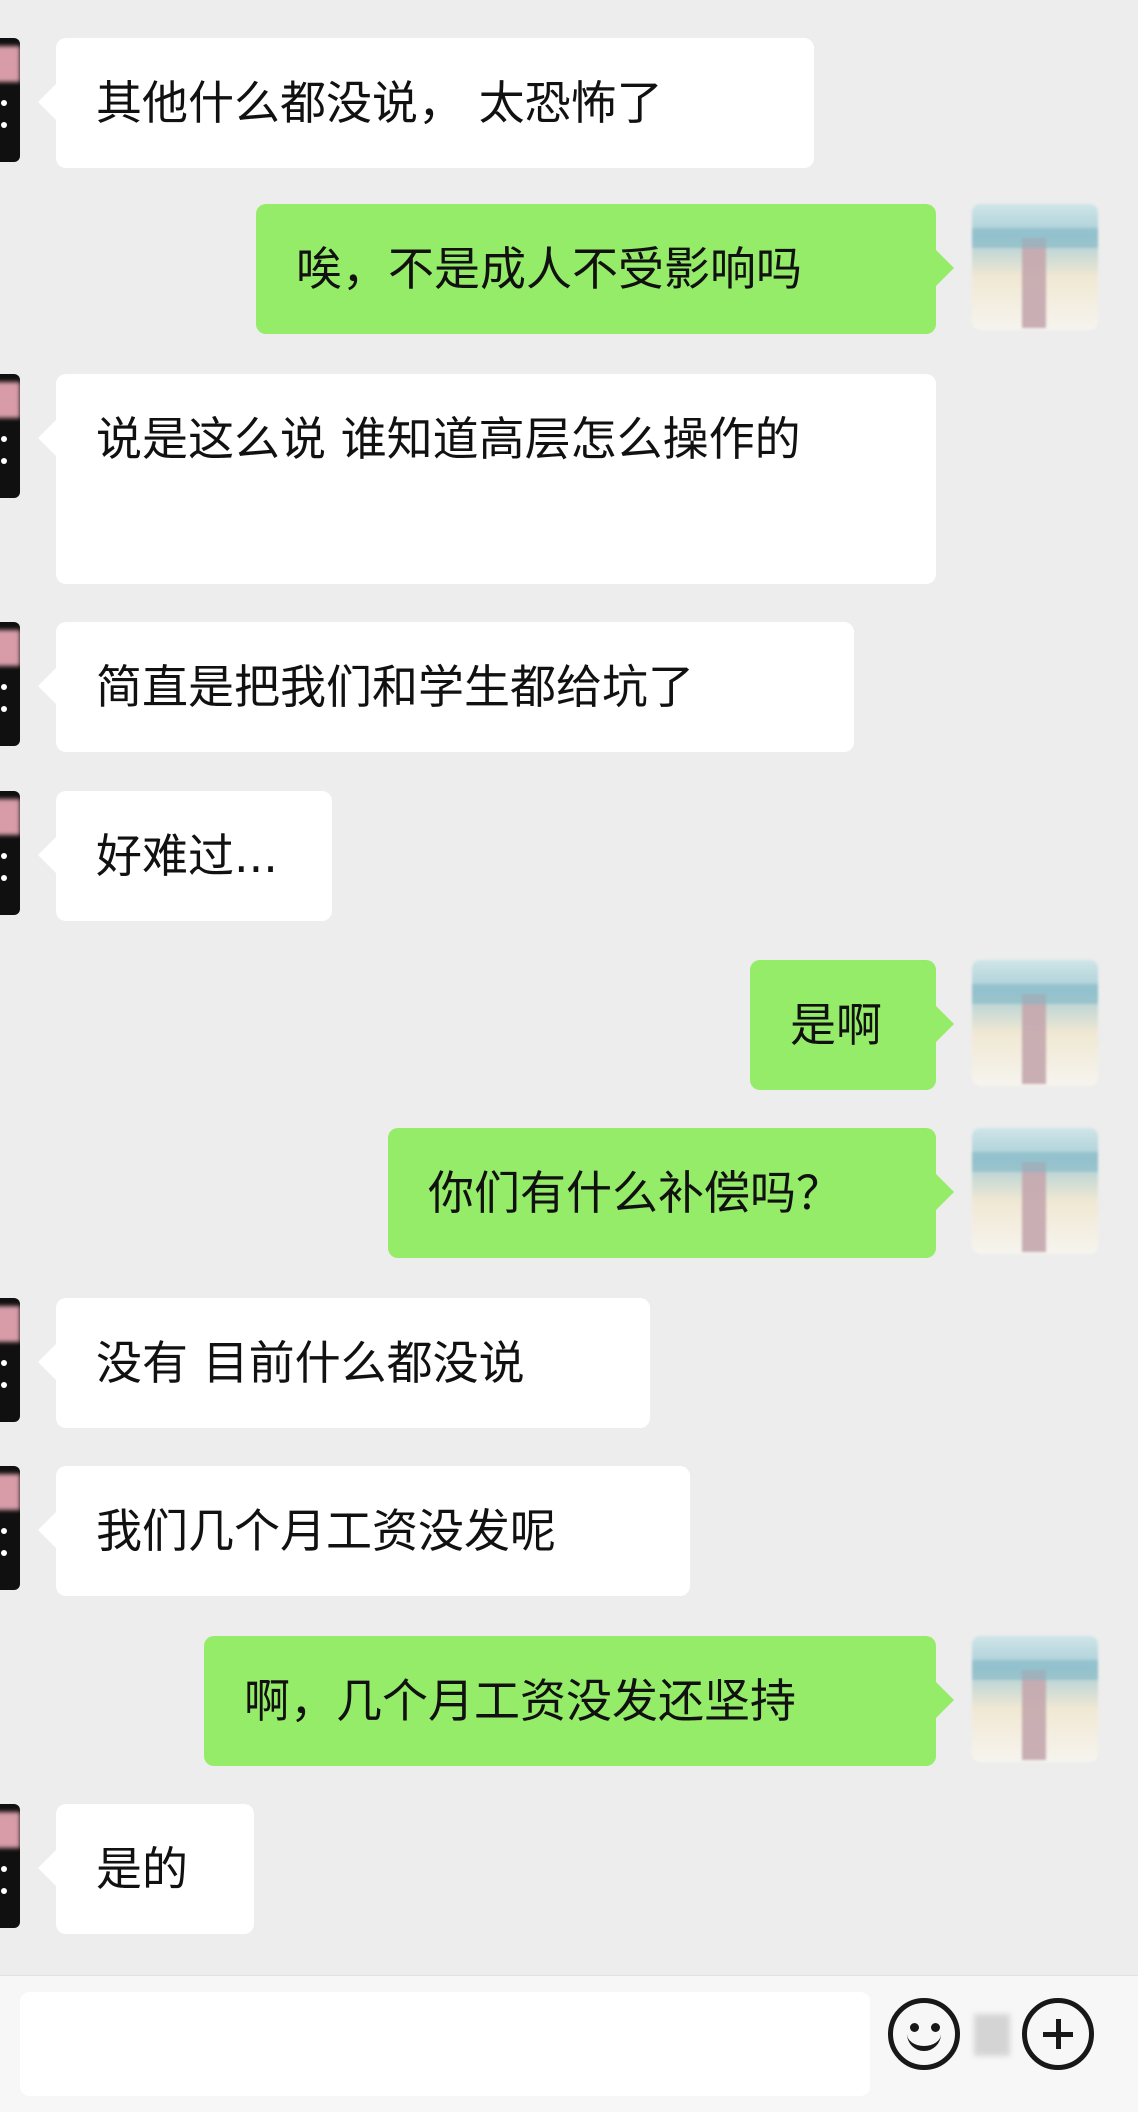  Describe the element at coordinates (579, 1701) in the screenshot. I see `message-bubble: 啊，几个月工资没发还坚持` at that location.